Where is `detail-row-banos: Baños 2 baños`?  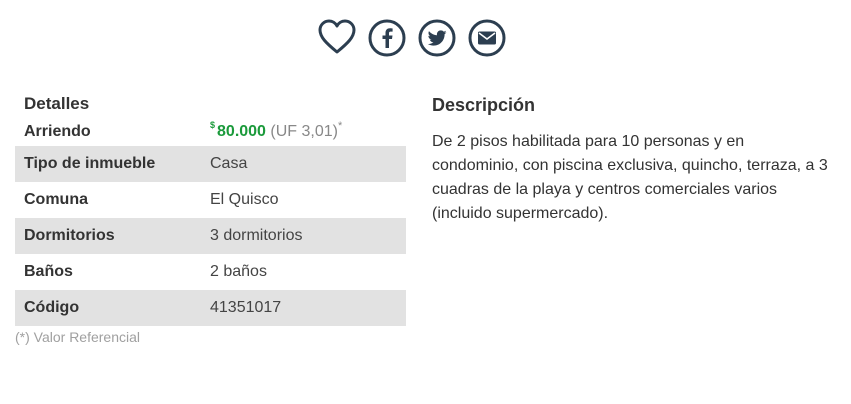
detail-row-banos: Baños 2 baños is located at coordinates (210, 272).